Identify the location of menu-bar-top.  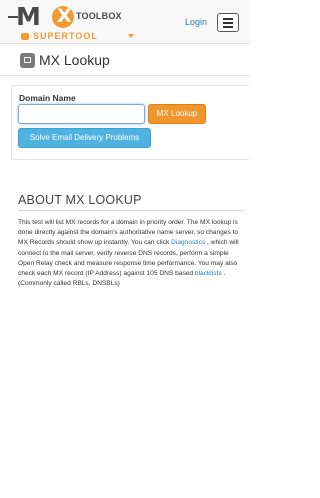
(228, 19).